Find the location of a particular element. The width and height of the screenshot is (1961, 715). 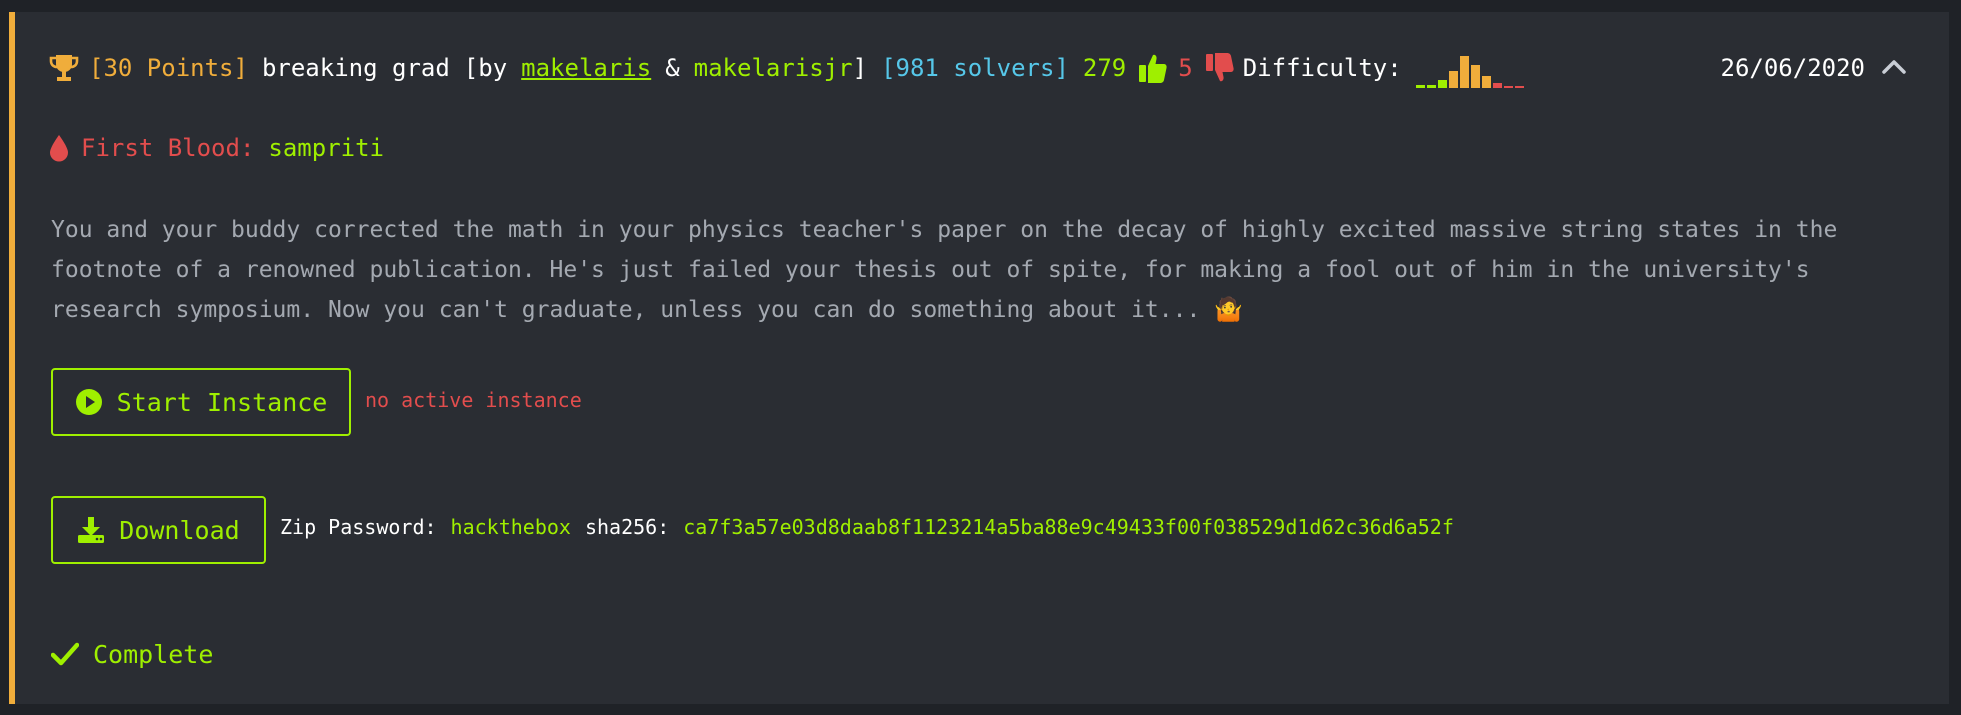

difficulty-chart is located at coordinates (1469, 68).